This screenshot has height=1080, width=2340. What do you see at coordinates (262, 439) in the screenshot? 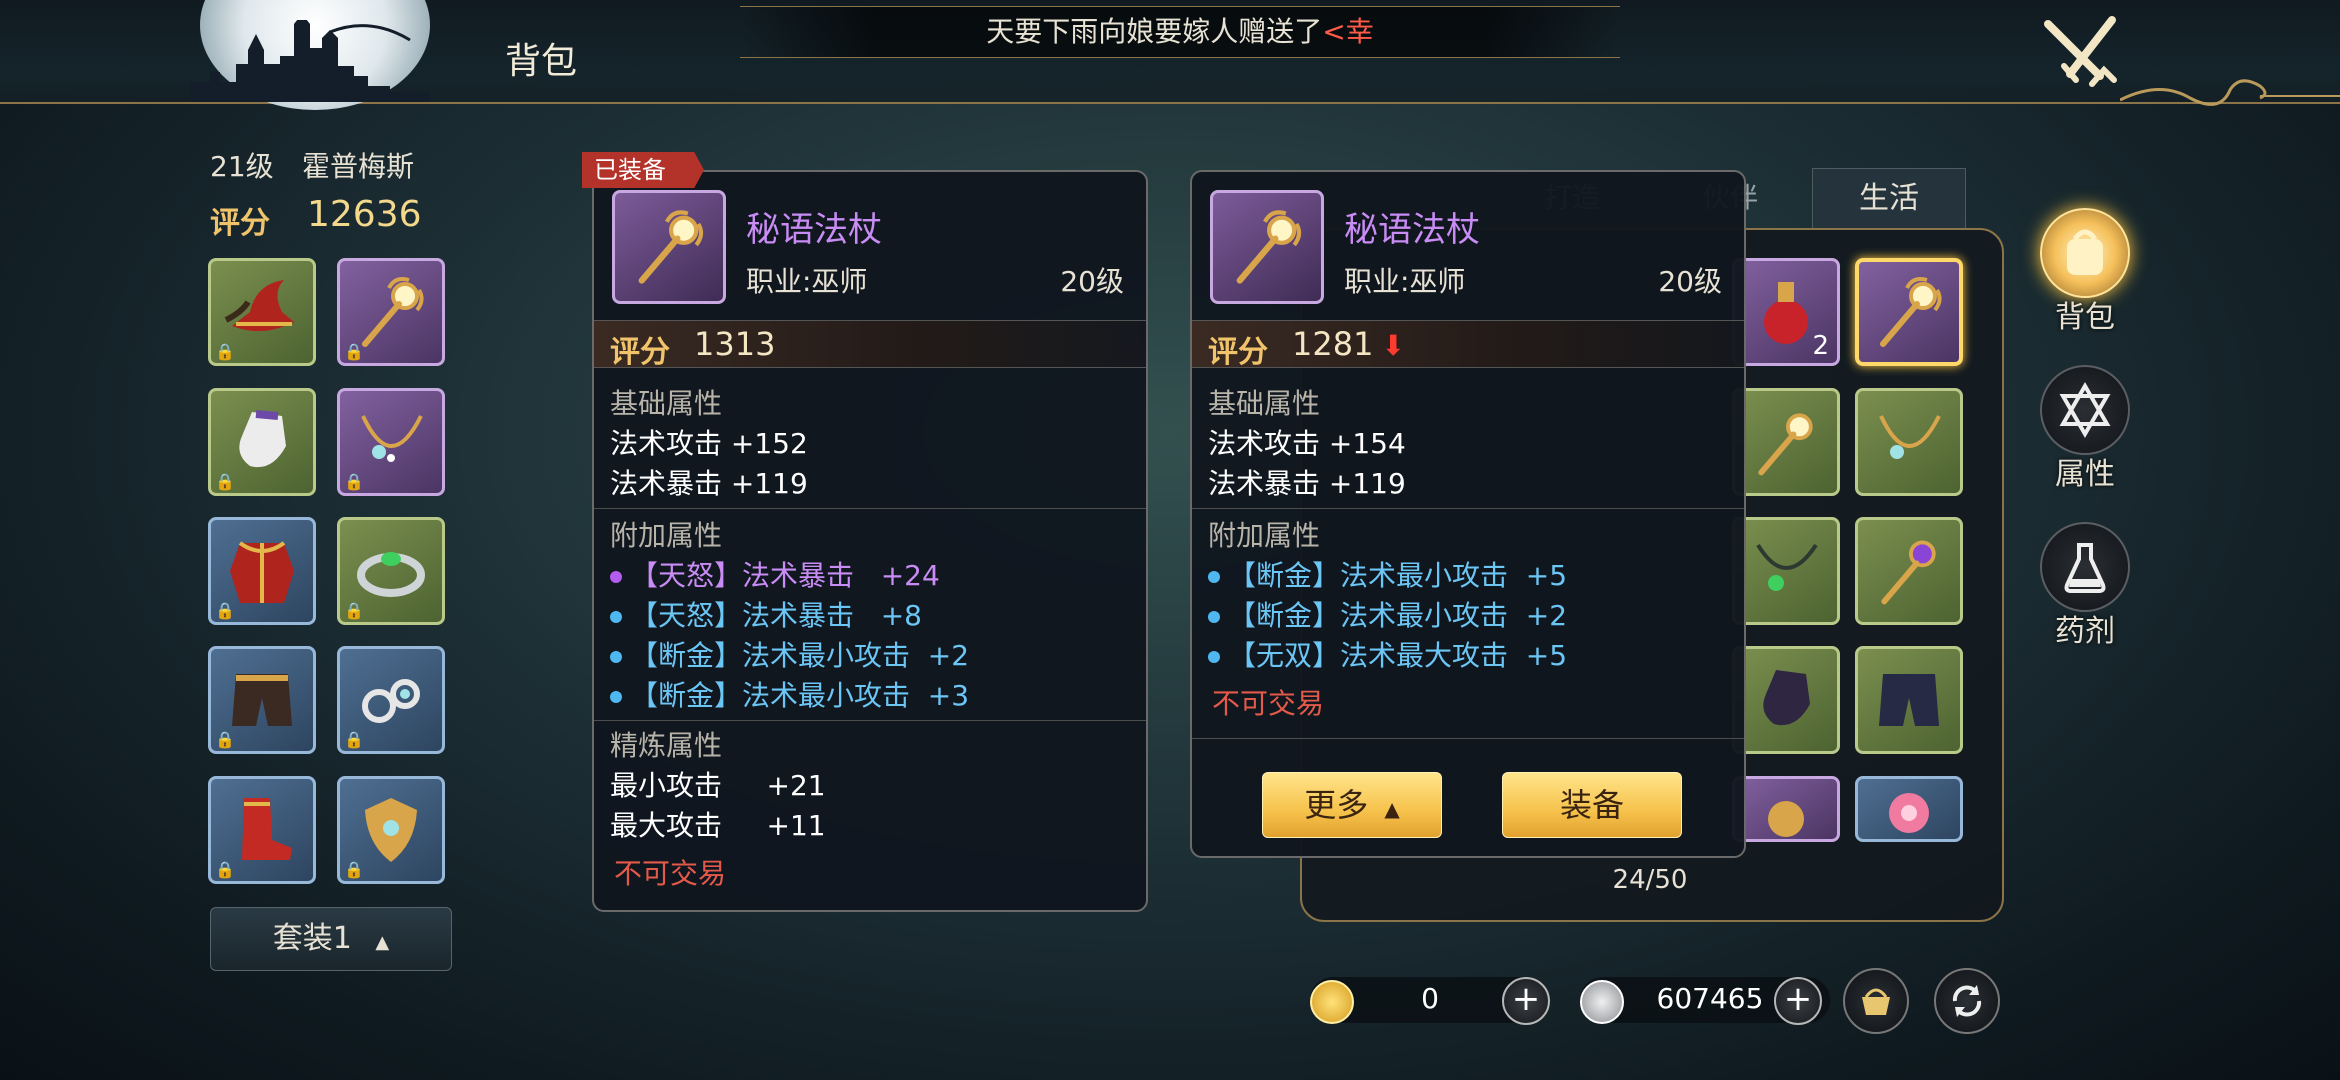
I see `gloves-icon` at bounding box center [262, 439].